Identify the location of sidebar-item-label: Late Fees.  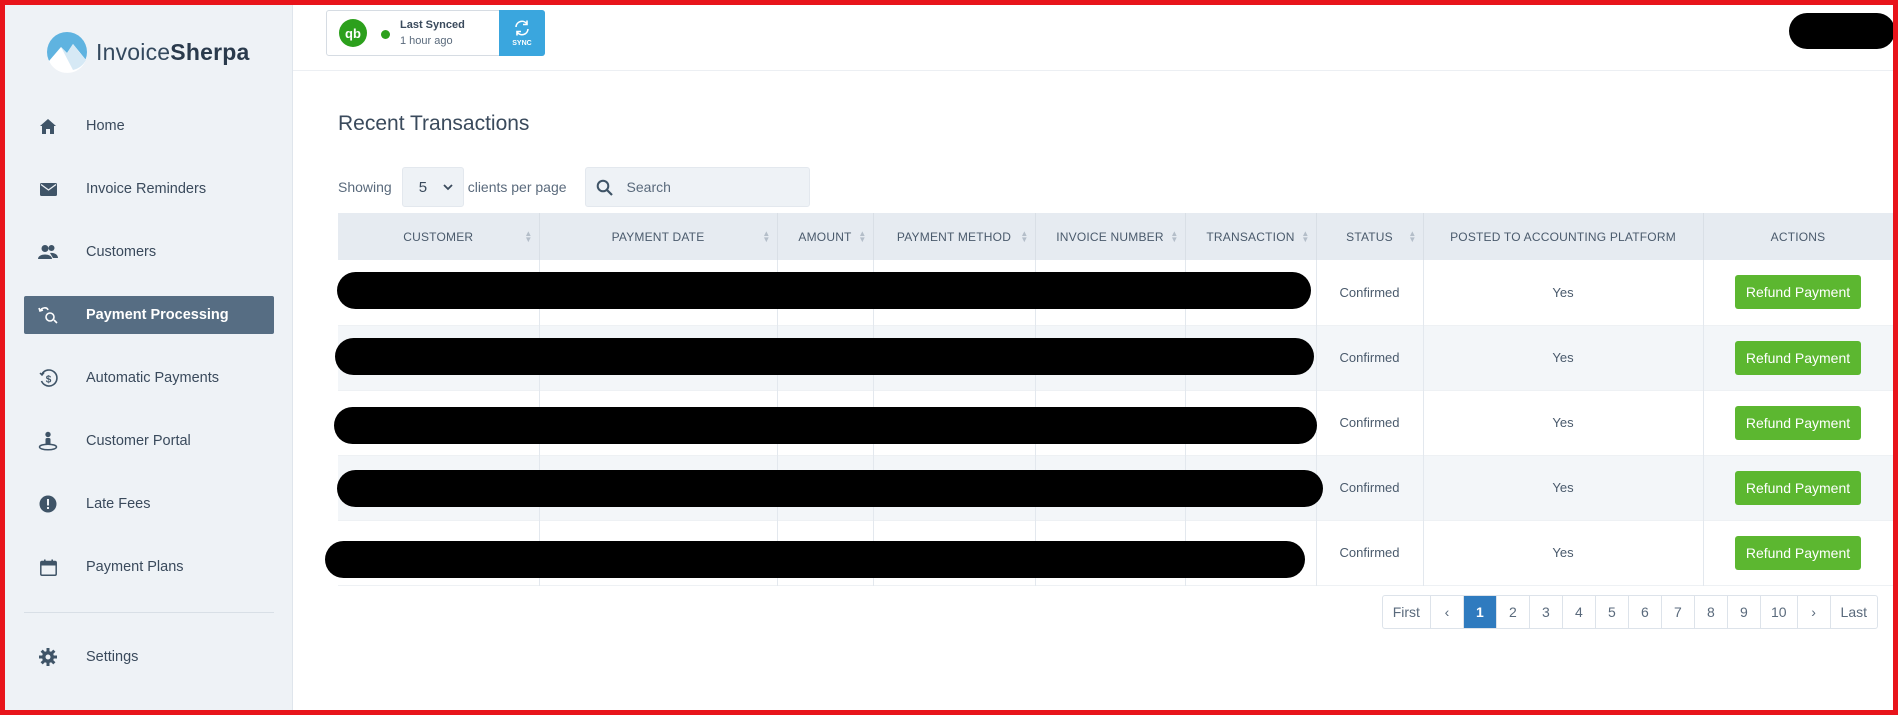
(118, 504).